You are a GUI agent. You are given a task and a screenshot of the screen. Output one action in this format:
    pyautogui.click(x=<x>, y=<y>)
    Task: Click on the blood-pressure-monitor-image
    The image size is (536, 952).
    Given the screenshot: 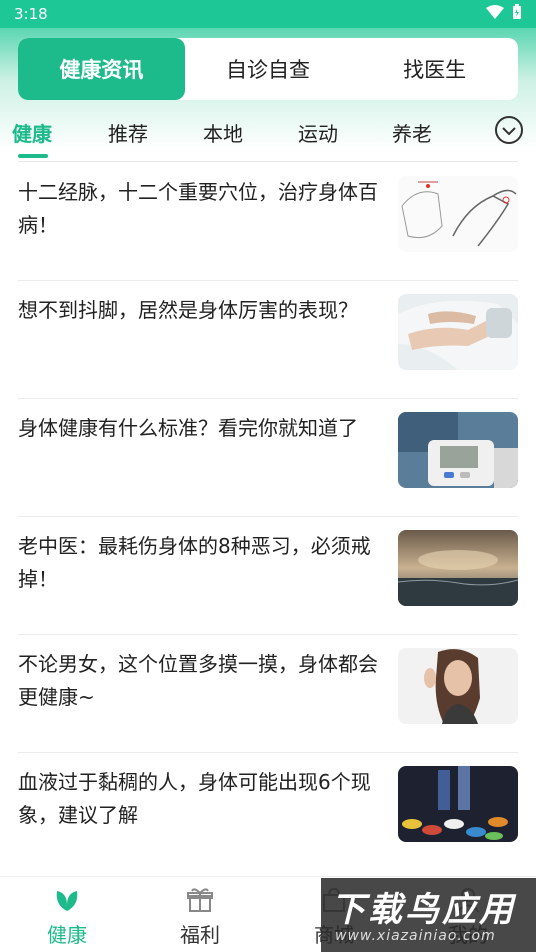 What is the action you would take?
    pyautogui.click(x=458, y=450)
    